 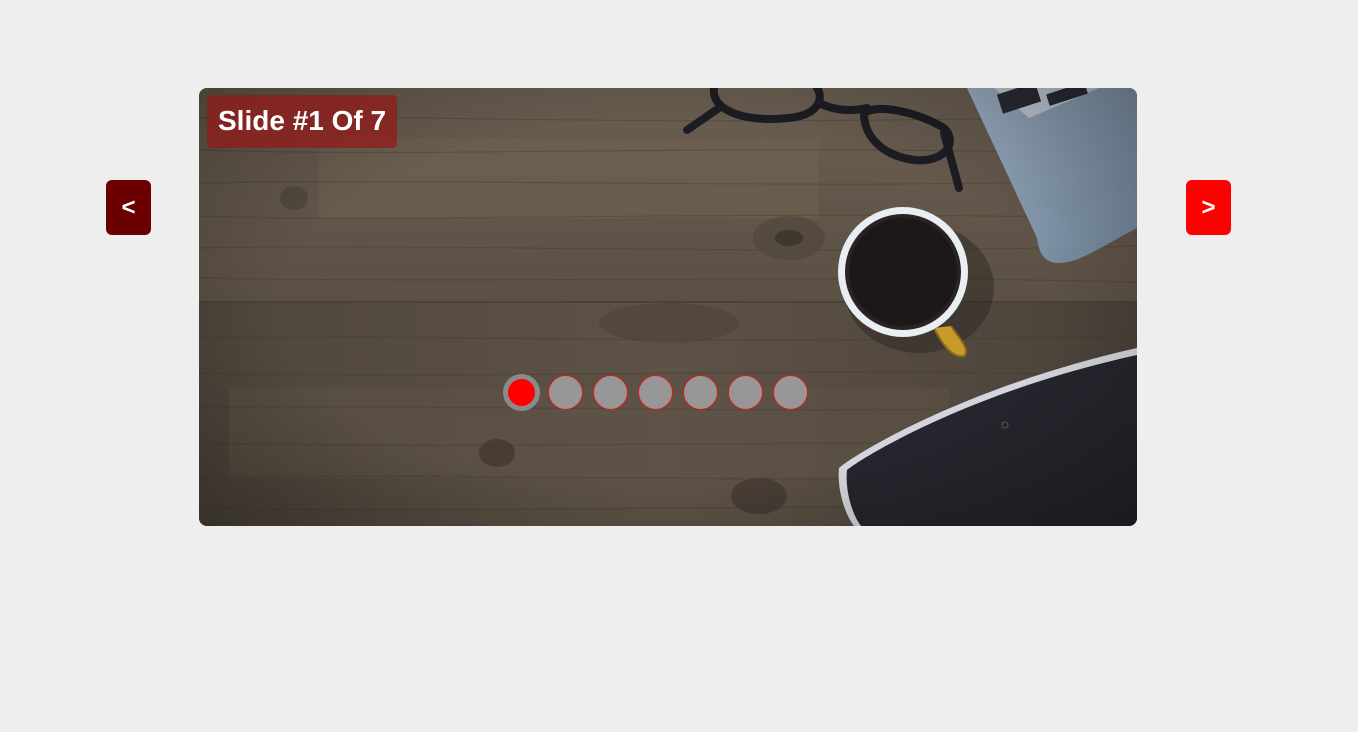 What do you see at coordinates (1208, 207) in the screenshot?
I see `next-slide-button: >` at bounding box center [1208, 207].